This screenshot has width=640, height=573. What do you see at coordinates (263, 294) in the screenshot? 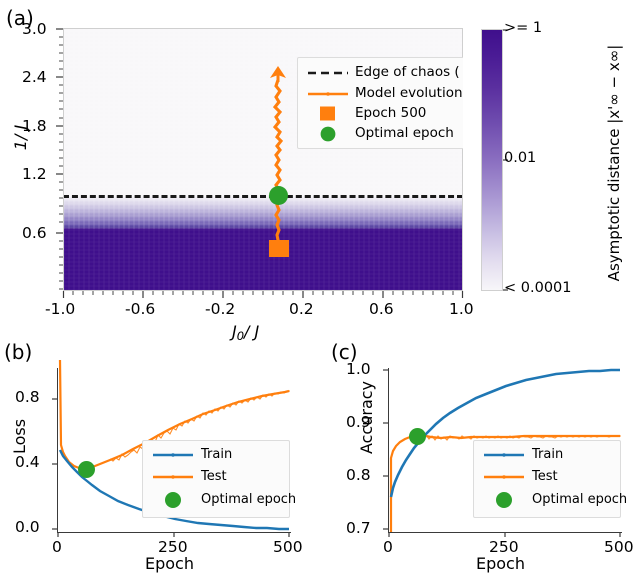
I see `panel-a-x-ticks` at bounding box center [263, 294].